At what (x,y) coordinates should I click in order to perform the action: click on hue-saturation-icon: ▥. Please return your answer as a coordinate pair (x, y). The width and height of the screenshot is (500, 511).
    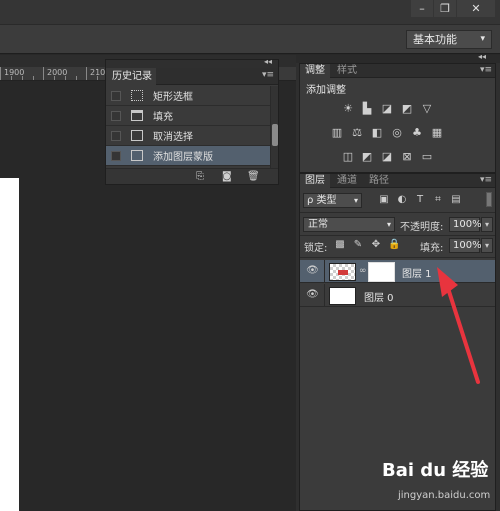
    Looking at the image, I should click on (337, 132).